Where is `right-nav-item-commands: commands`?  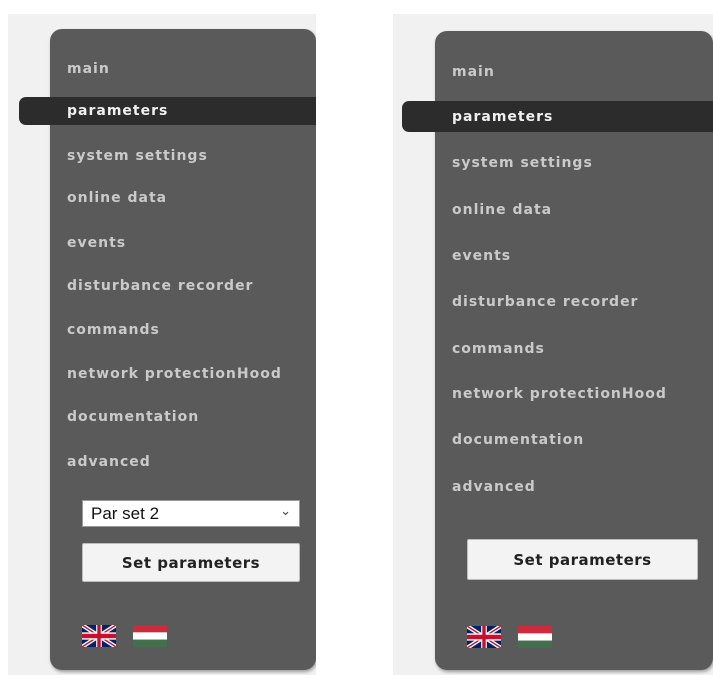
right-nav-item-commands: commands is located at coordinates (498, 349).